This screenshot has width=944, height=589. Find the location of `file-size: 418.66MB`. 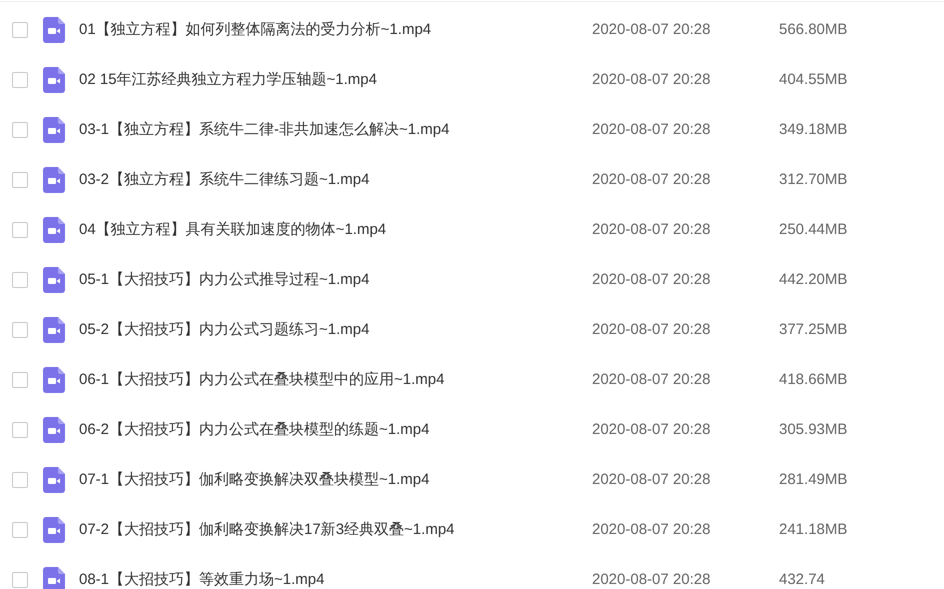

file-size: 418.66MB is located at coordinates (813, 380).